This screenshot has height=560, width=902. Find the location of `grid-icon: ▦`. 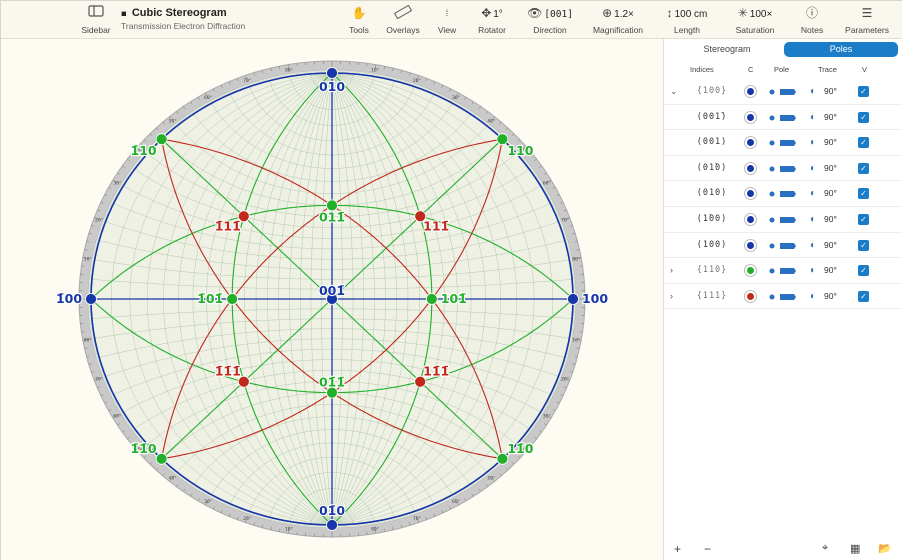

grid-icon: ▦ is located at coordinates (855, 548).